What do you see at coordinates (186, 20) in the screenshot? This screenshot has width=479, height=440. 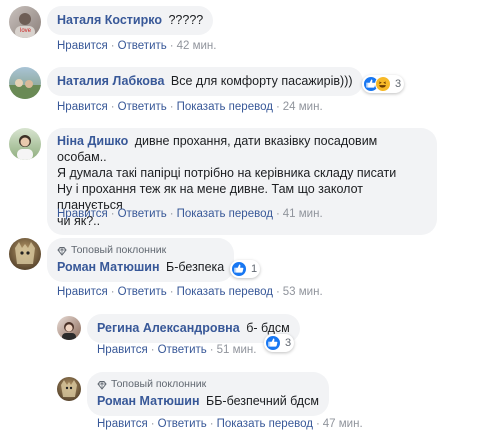 I see `comment-text: ?????` at bounding box center [186, 20].